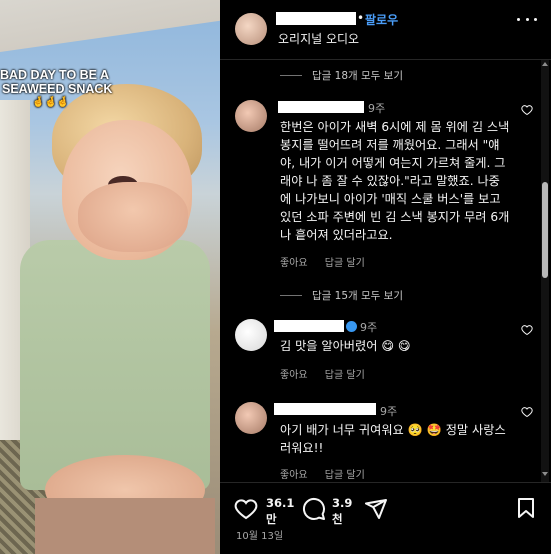 This screenshot has height=554, width=551. What do you see at coordinates (343, 511) in the screenshot?
I see `comments-count: 3.9천` at bounding box center [343, 511].